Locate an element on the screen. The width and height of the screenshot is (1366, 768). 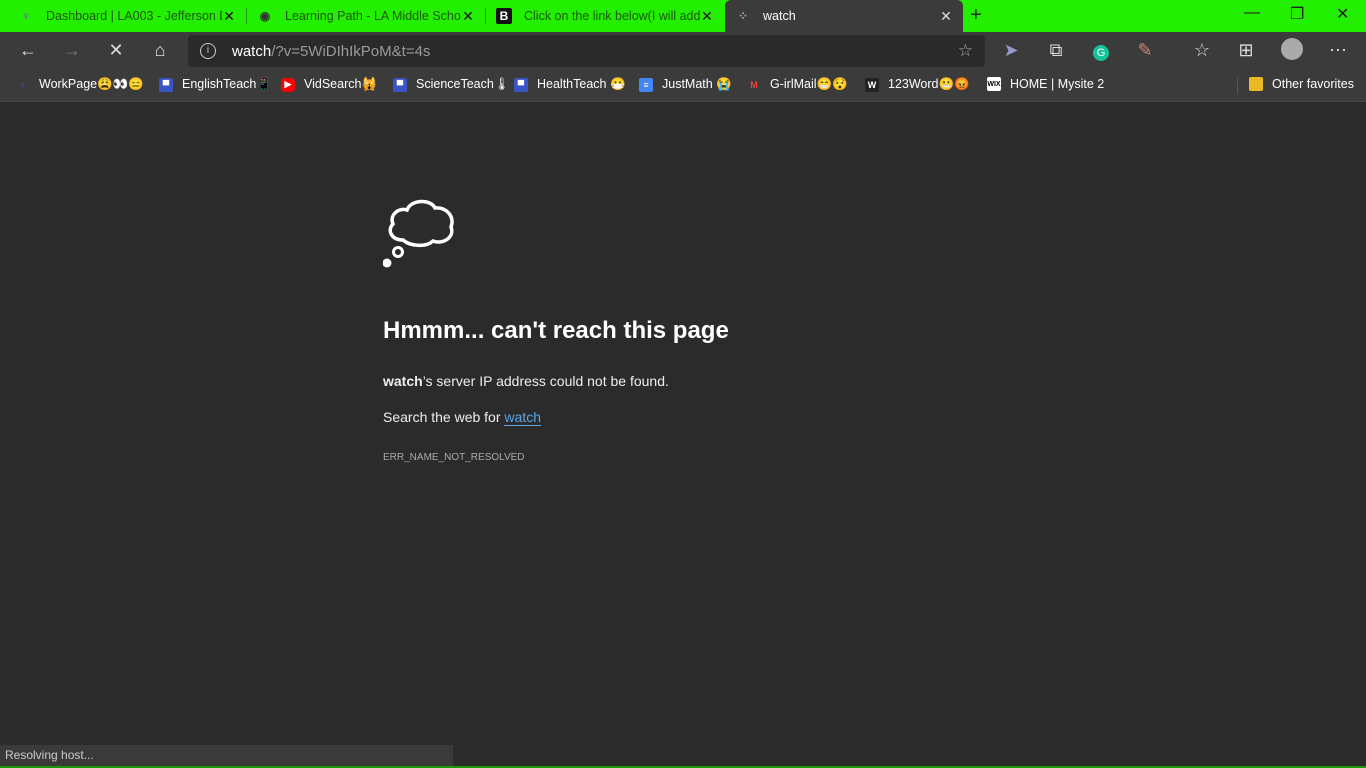
restore-button: ❐ is located at coordinates (1297, 14).